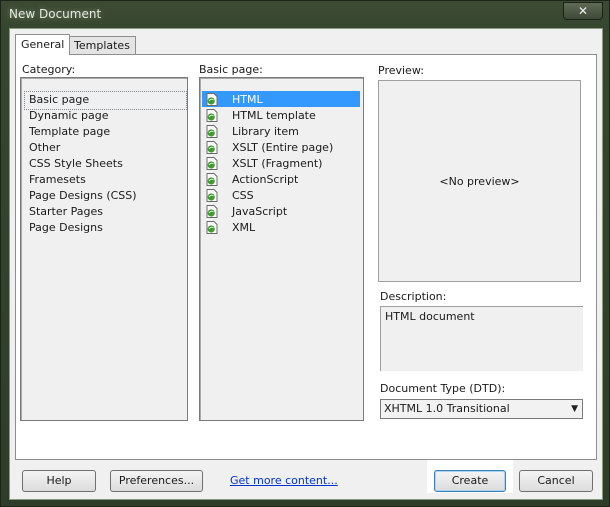 The width and height of the screenshot is (610, 507). I want to click on basic-page-label: Basic page:, so click(231, 69).